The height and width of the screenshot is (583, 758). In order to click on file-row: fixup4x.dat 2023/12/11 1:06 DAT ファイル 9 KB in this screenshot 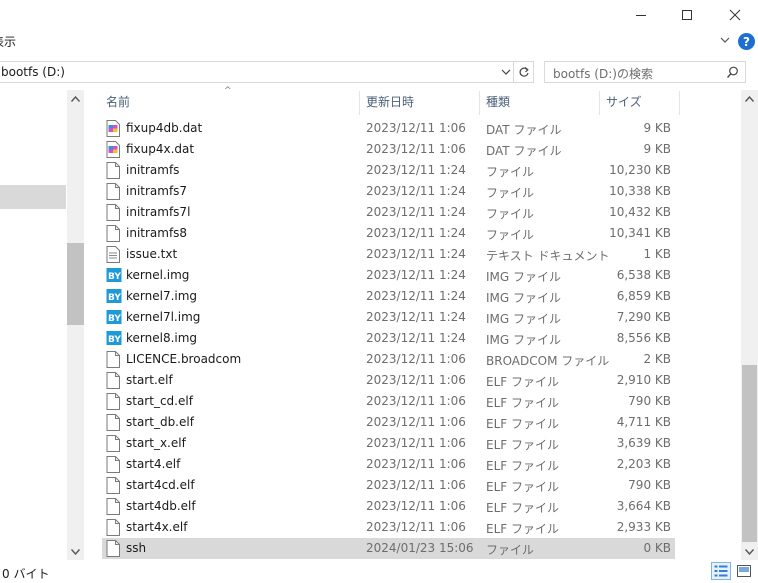, I will do `click(388, 149)`.